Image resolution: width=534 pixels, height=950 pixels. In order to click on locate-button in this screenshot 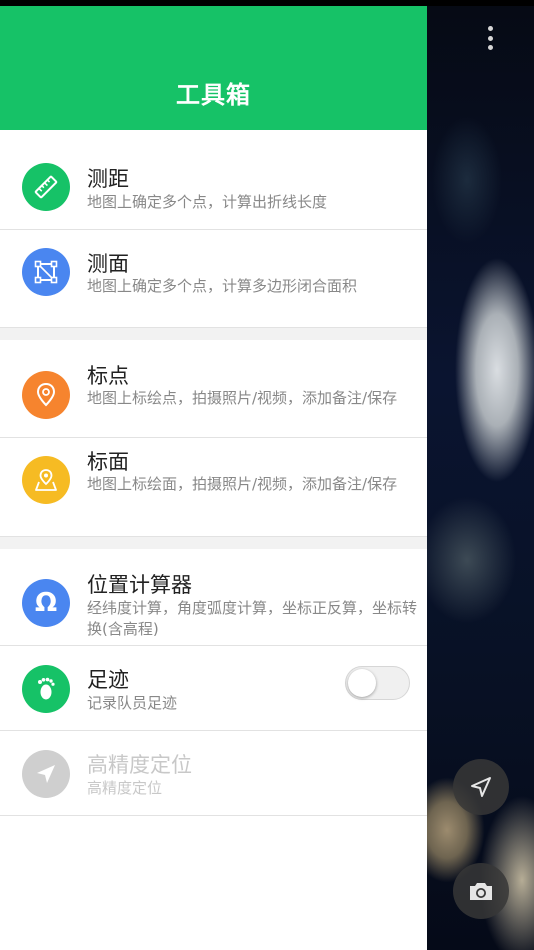, I will do `click(481, 787)`.